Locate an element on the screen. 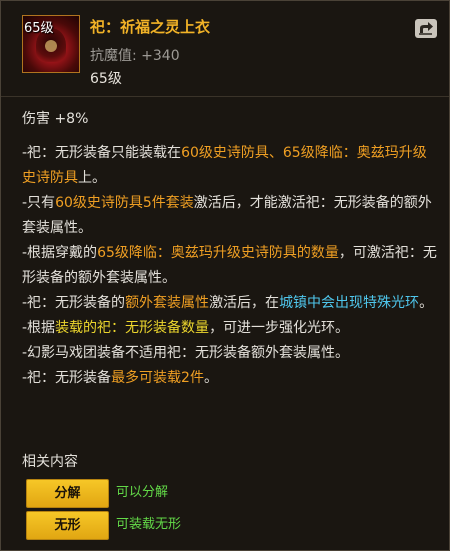 Image resolution: width=450 pixels, height=551 pixels. description-line: -只有60级史诗防具5件套装激活后，才能激活祀：无形装备的额外套装属性。 is located at coordinates (229, 216).